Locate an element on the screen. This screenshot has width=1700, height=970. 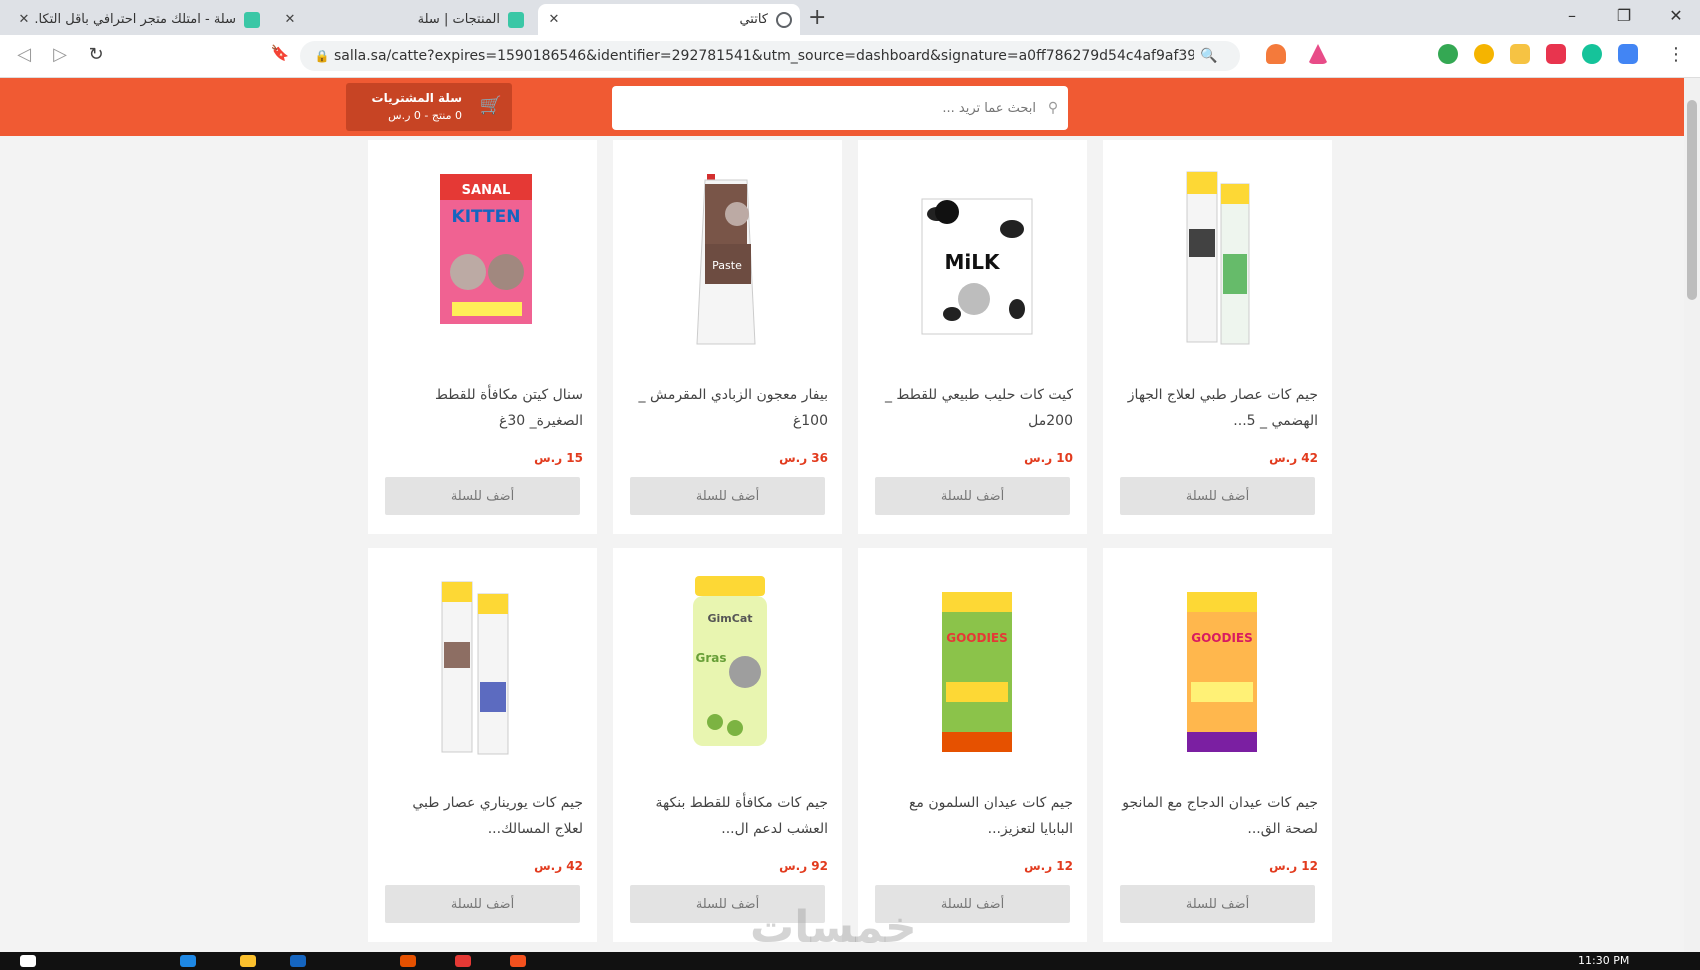
taskbar-clock: 11:30 PM is located at coordinates (1604, 960).